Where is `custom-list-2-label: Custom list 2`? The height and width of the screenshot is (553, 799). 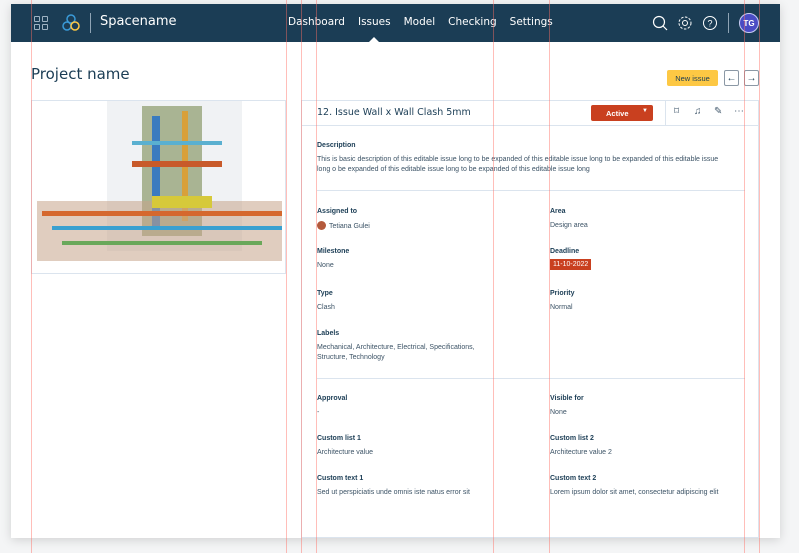 custom-list-2-label: Custom list 2 is located at coordinates (572, 438).